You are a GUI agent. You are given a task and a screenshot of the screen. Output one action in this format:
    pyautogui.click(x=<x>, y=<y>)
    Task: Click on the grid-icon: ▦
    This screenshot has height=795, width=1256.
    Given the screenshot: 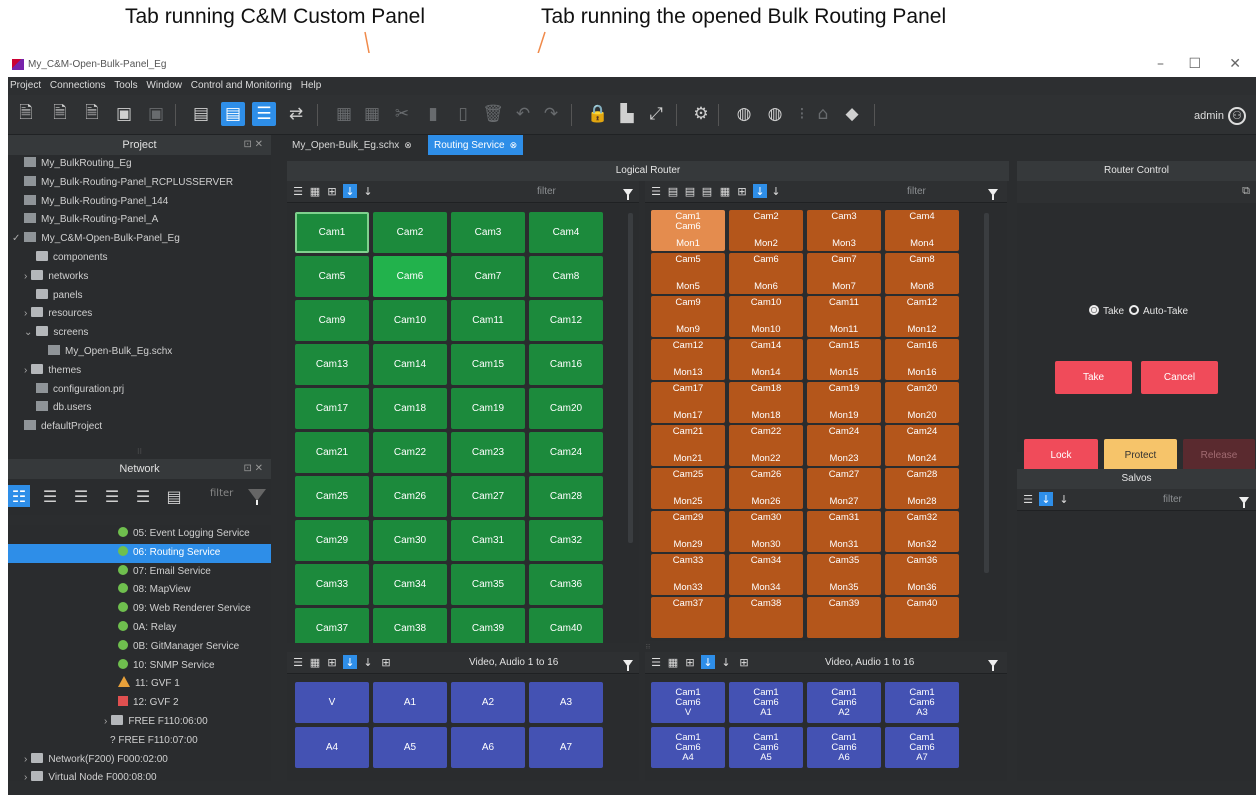 What is the action you would take?
    pyautogui.click(x=344, y=114)
    